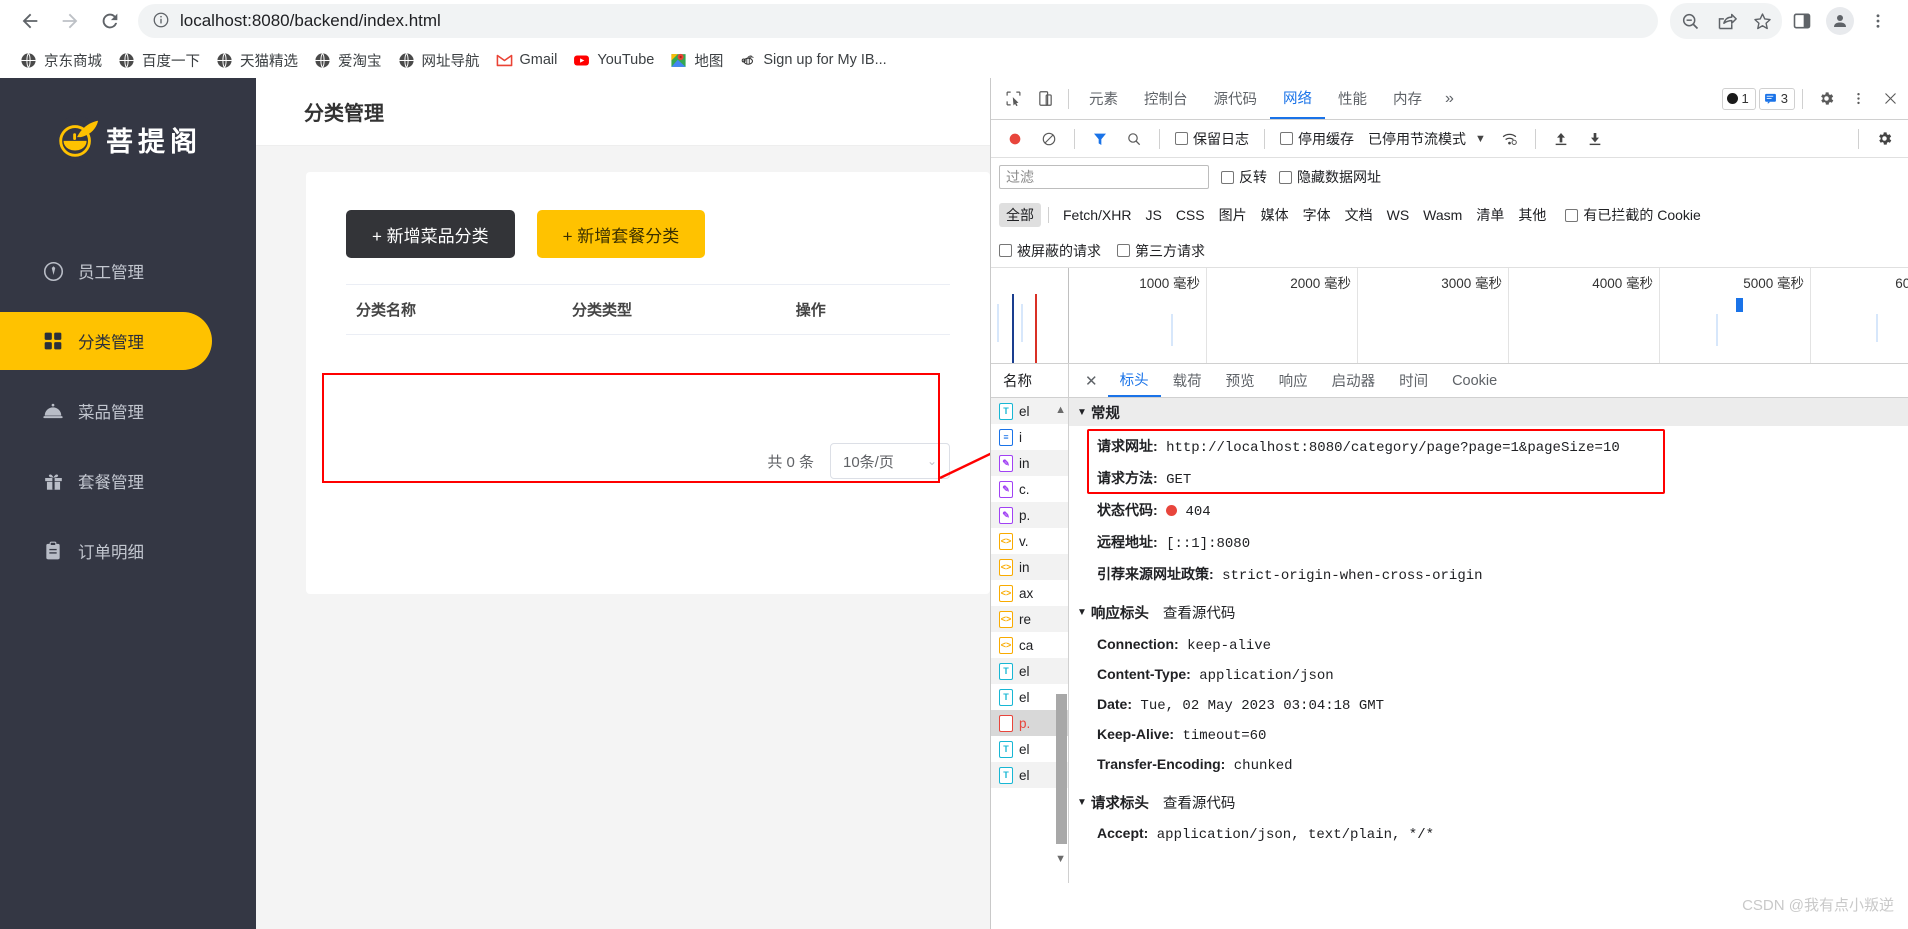  What do you see at coordinates (1049, 139) in the screenshot?
I see `clear-no-entry-icon` at bounding box center [1049, 139].